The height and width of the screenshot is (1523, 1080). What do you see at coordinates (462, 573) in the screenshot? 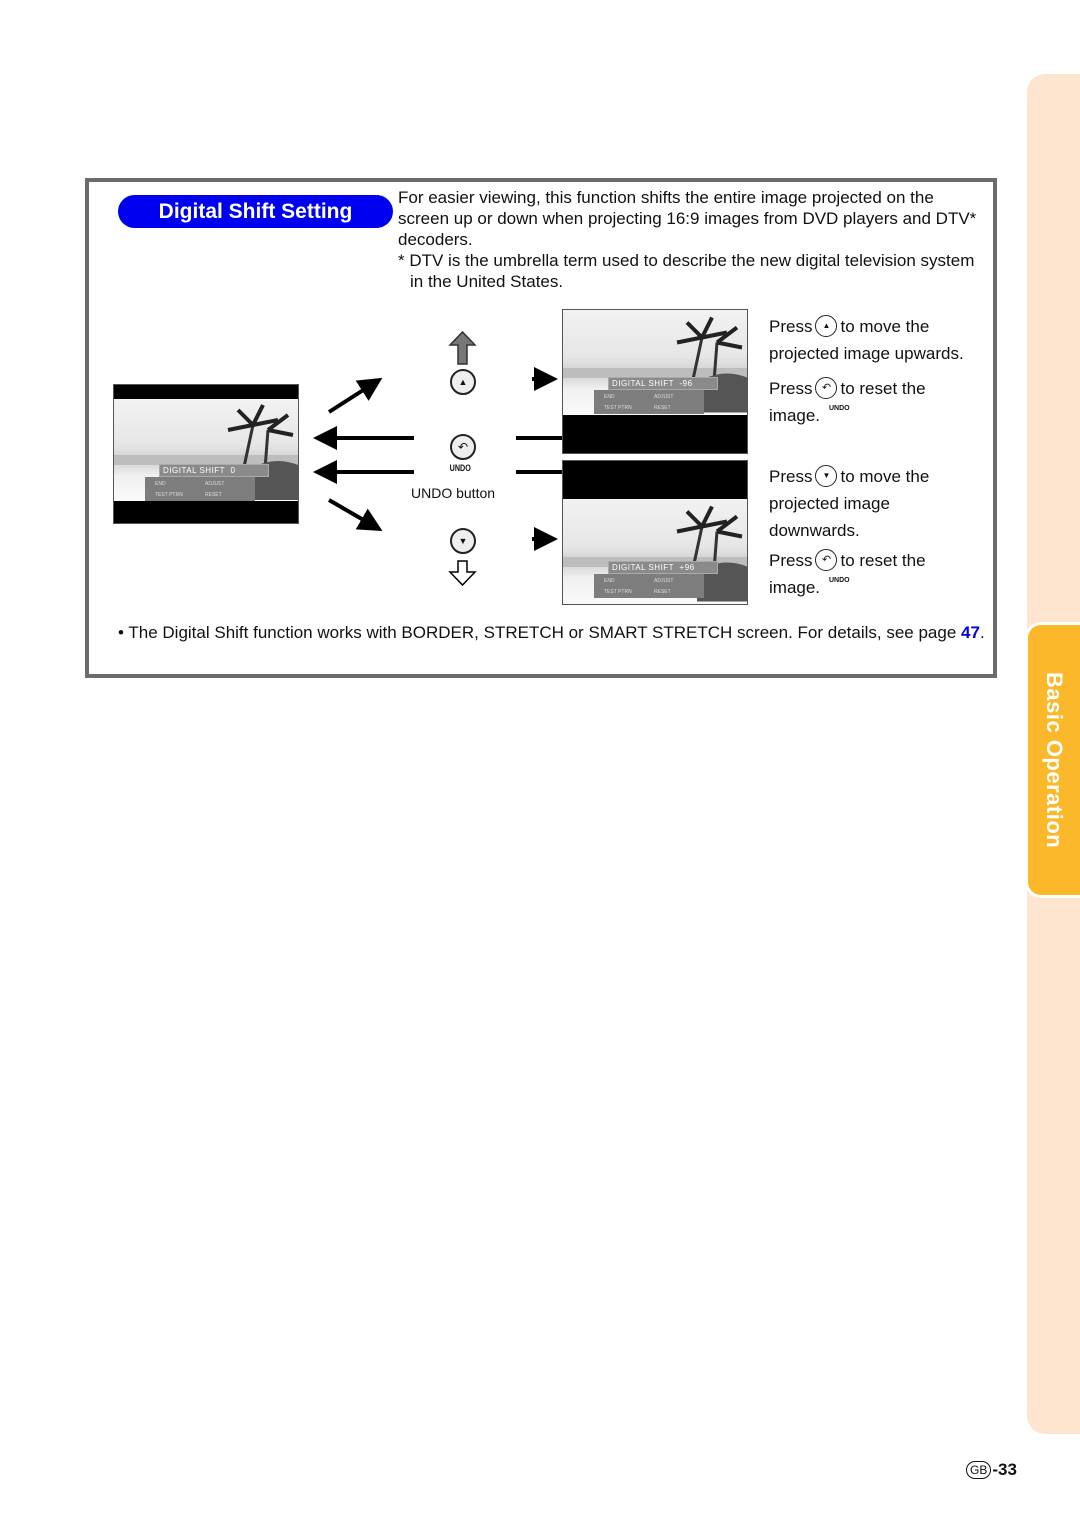
I see `down-direction-icon` at bounding box center [462, 573].